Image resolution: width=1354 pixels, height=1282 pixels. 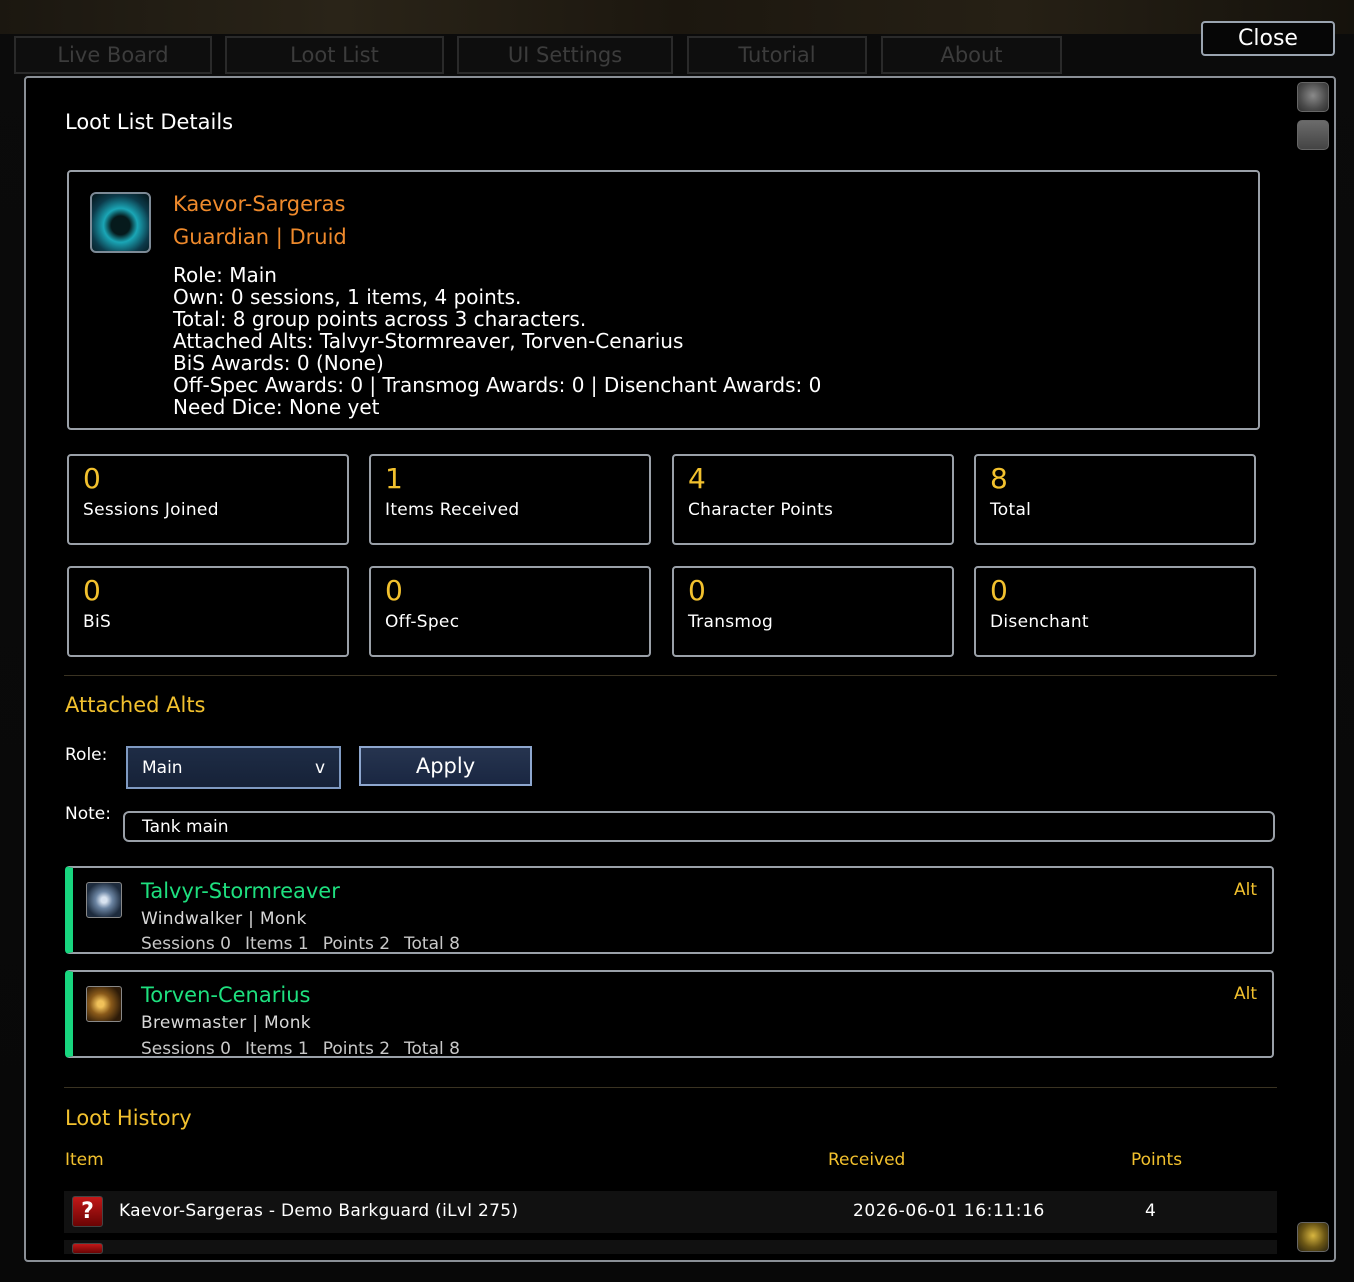 What do you see at coordinates (334, 55) in the screenshot?
I see `tab-loot-list: Loot List` at bounding box center [334, 55].